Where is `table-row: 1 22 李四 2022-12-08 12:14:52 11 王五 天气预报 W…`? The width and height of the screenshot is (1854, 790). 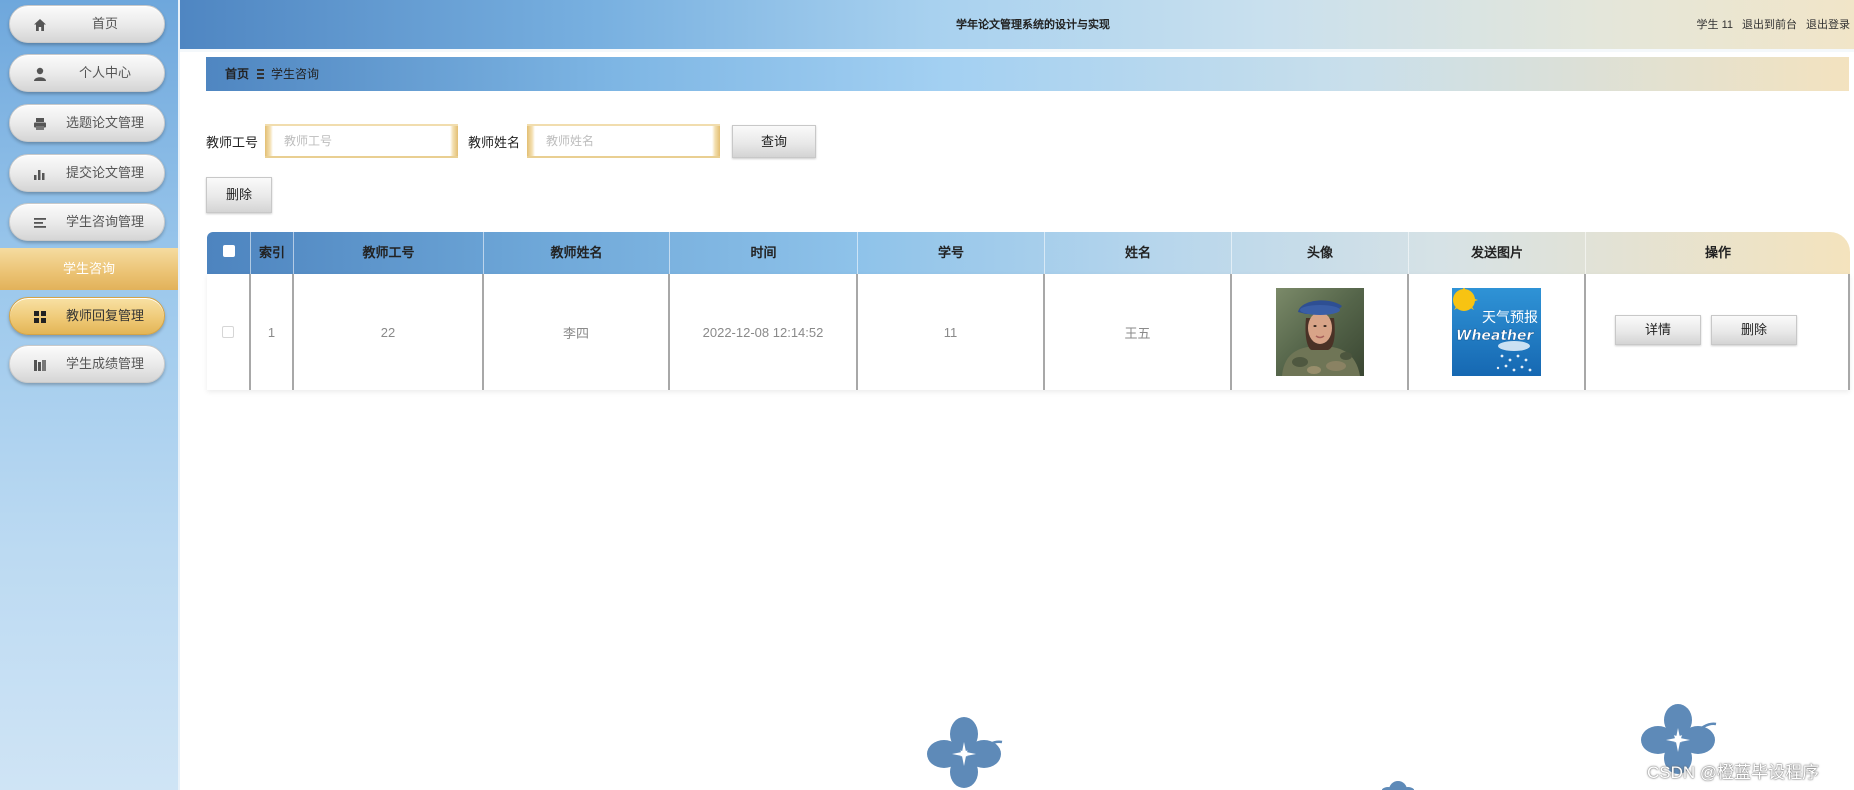 table-row: 1 22 李四 2022-12-08 12:14:52 11 王五 天气预报 W… is located at coordinates (1028, 332).